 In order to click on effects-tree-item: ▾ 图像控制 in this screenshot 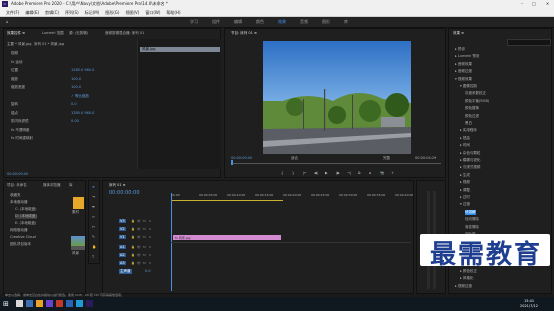, I will do `click(468, 86)`.